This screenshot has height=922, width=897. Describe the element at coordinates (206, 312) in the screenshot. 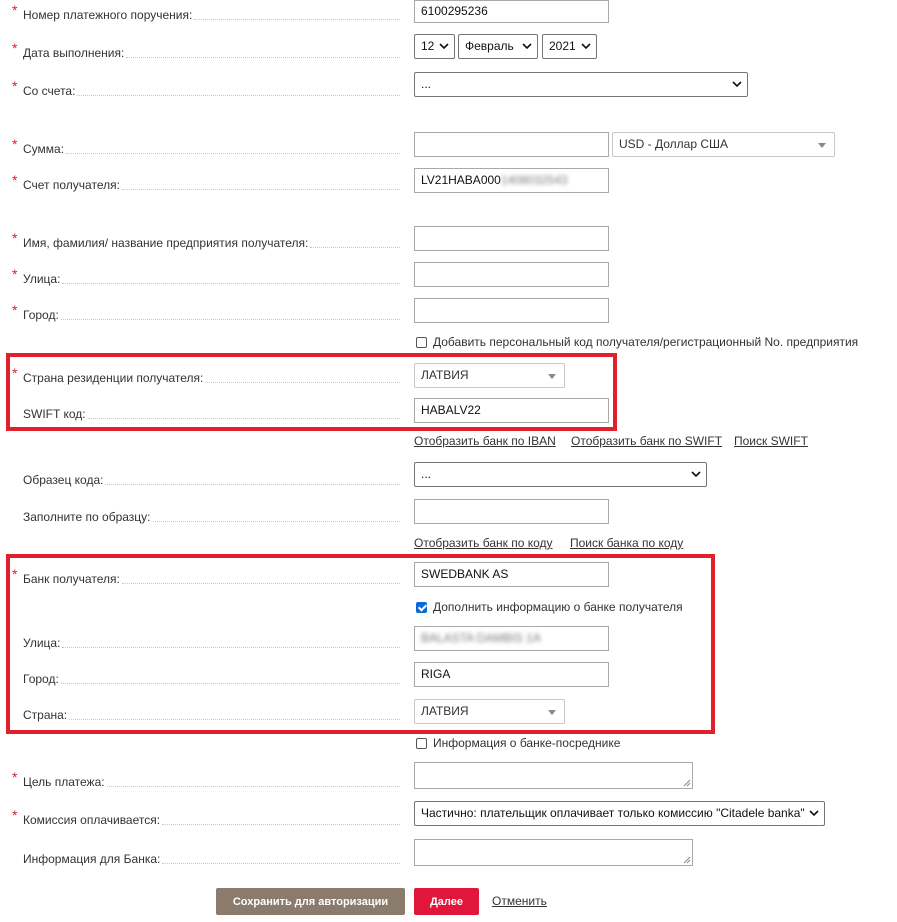

I see `city-label: * Город:` at that location.